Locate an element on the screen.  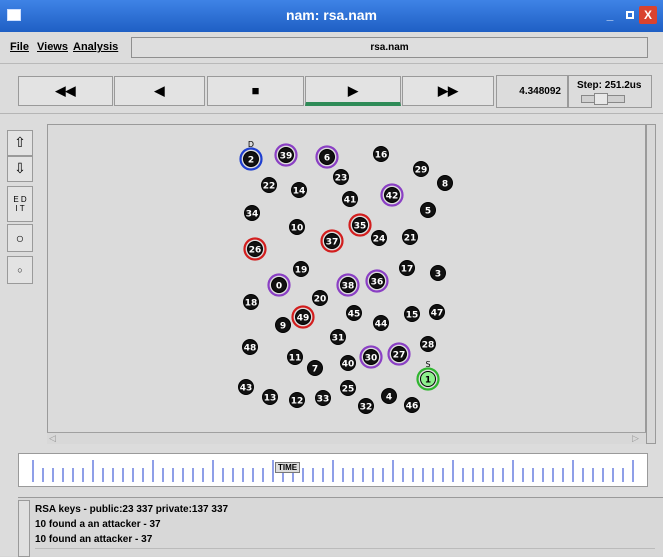
node-label: 47 is located at coordinates (437, 314).